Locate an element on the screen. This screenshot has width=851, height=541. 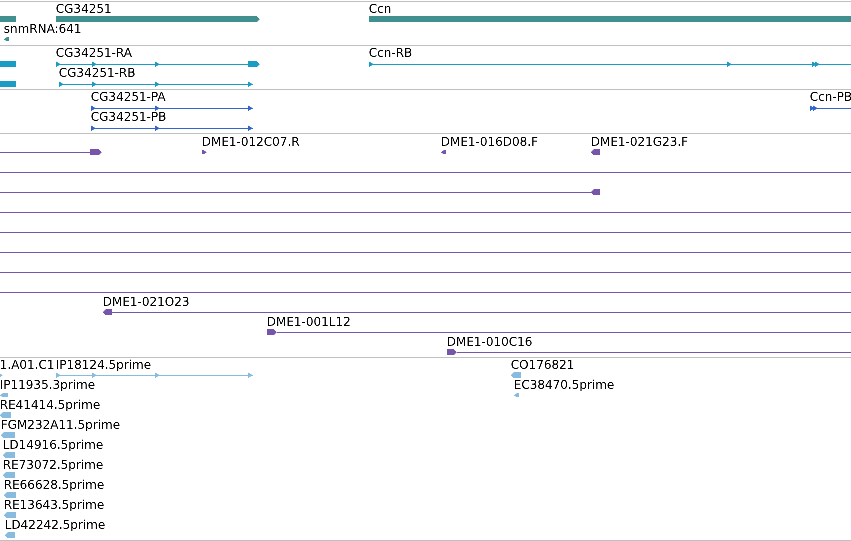
feature-label: RE66628.5prime is located at coordinates (54, 485).